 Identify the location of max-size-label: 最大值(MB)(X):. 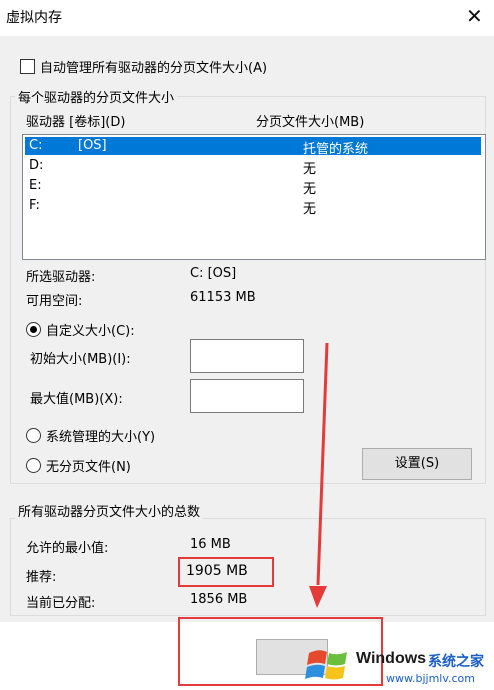
(76, 399).